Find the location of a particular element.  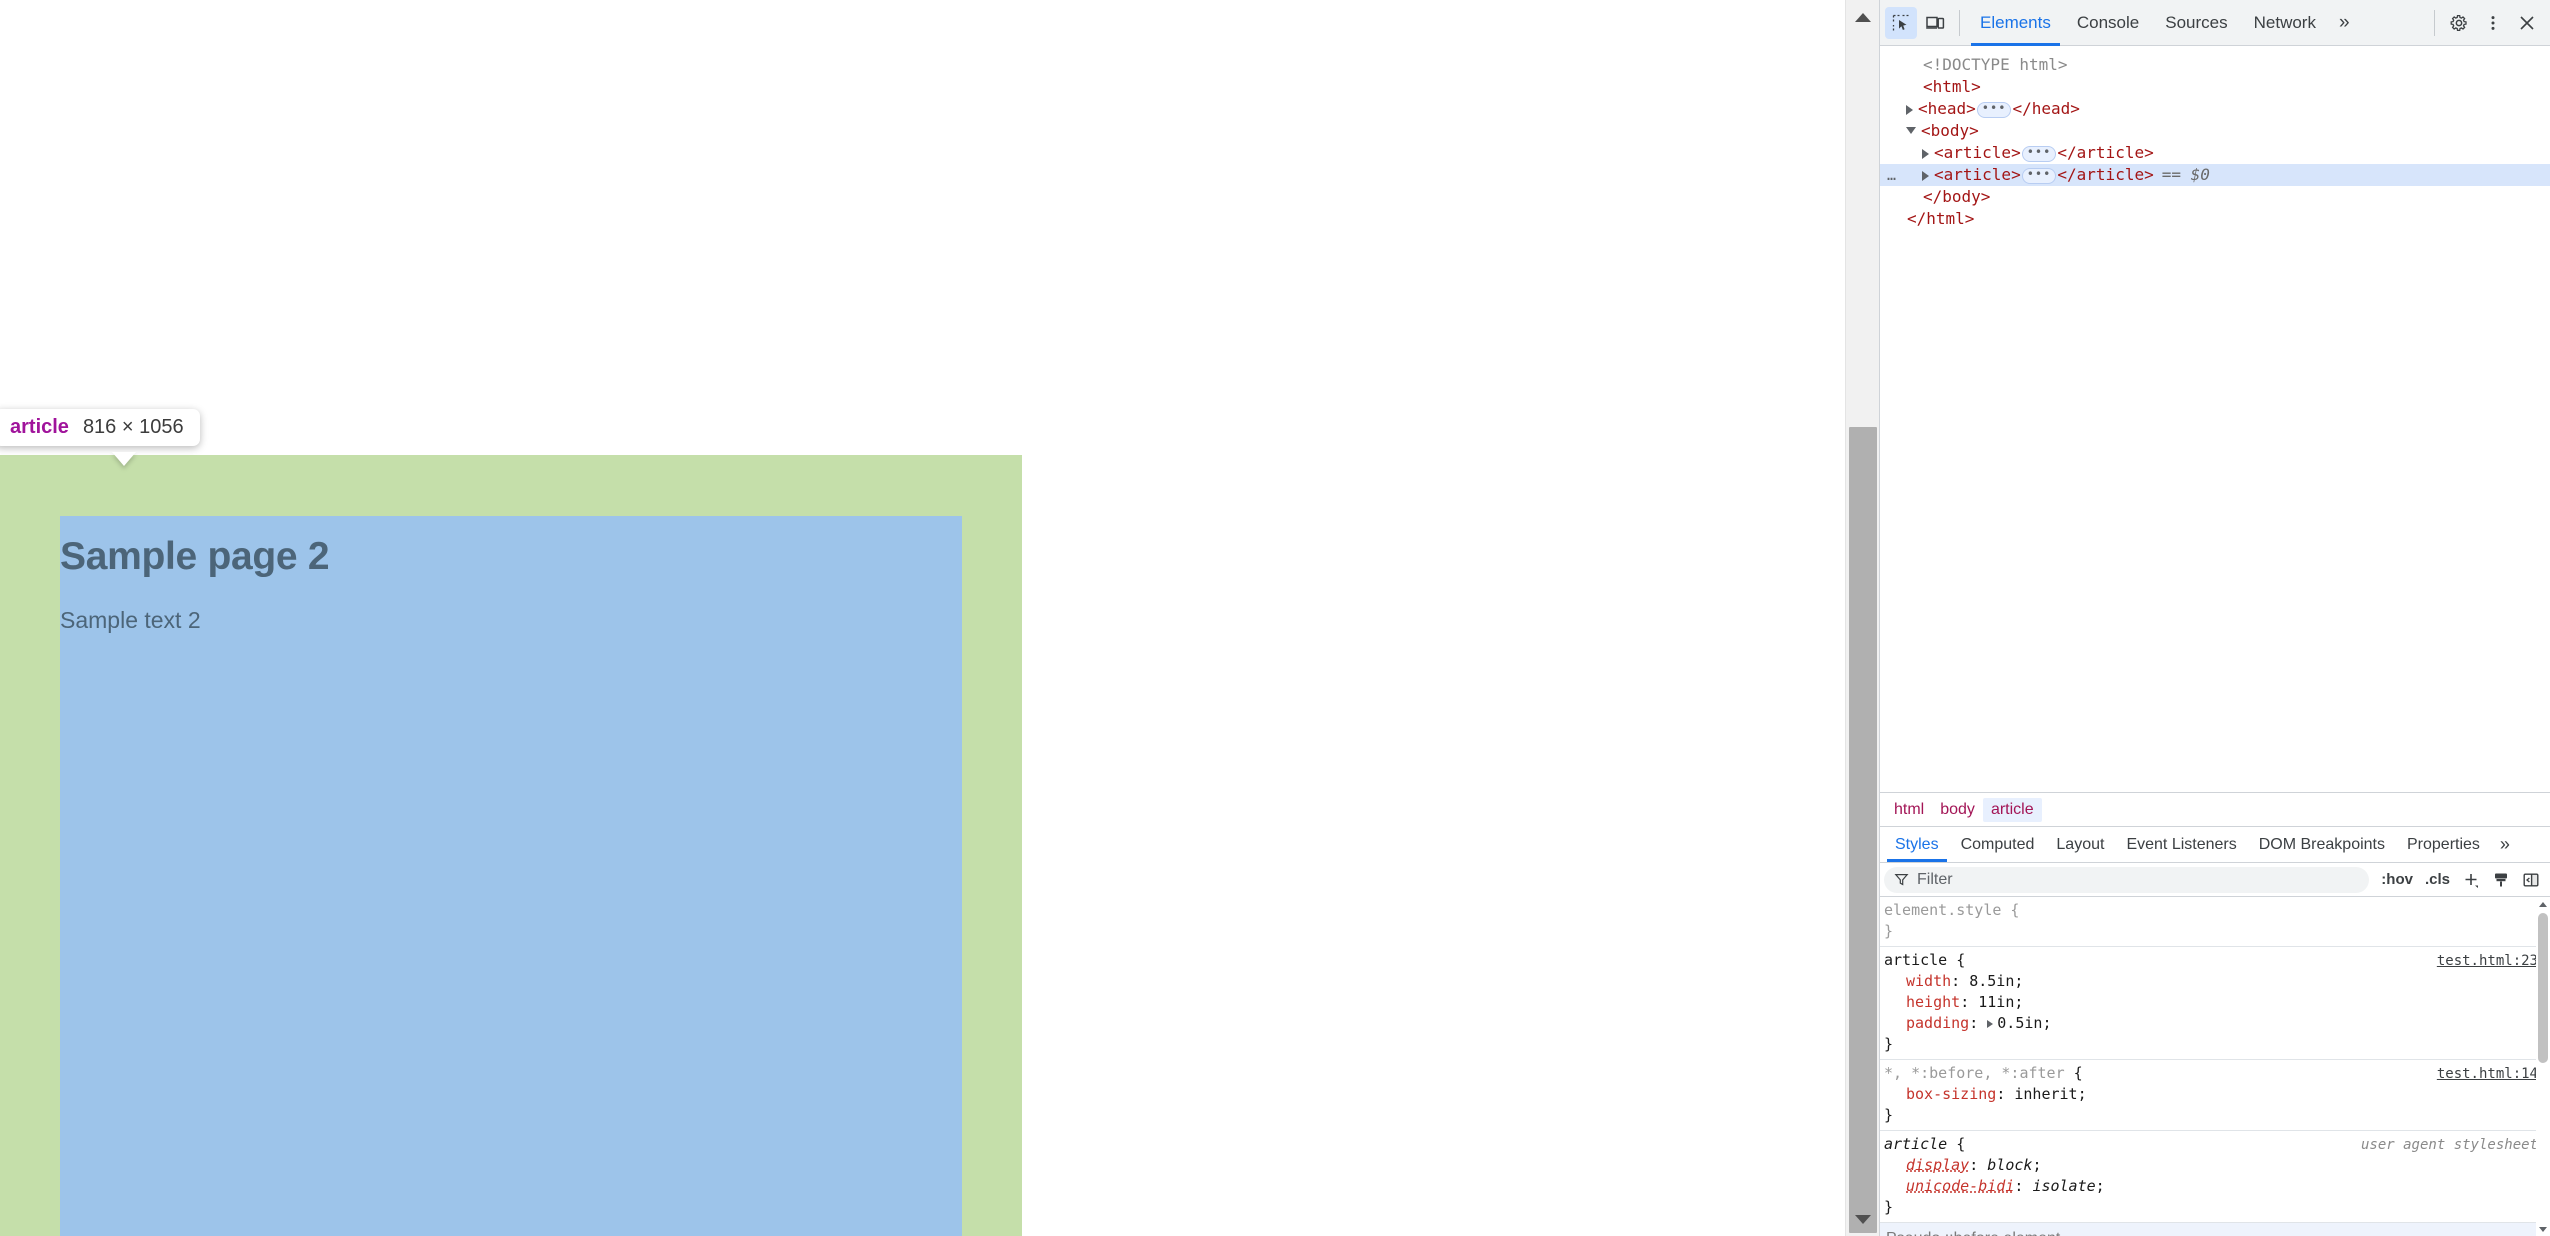

style-declaration: box-sizing: inherit; is located at coordinates (2217, 1094).